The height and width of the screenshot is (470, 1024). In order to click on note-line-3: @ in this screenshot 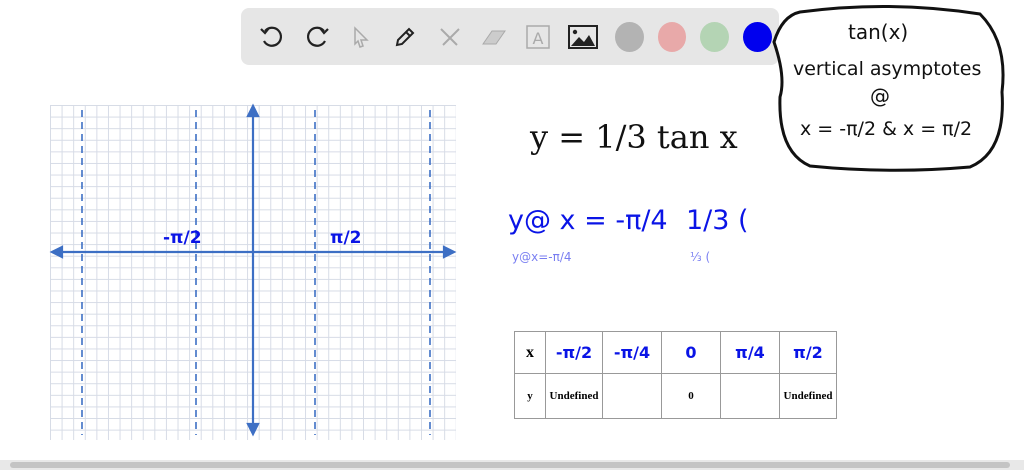, I will do `click(880, 96)`.